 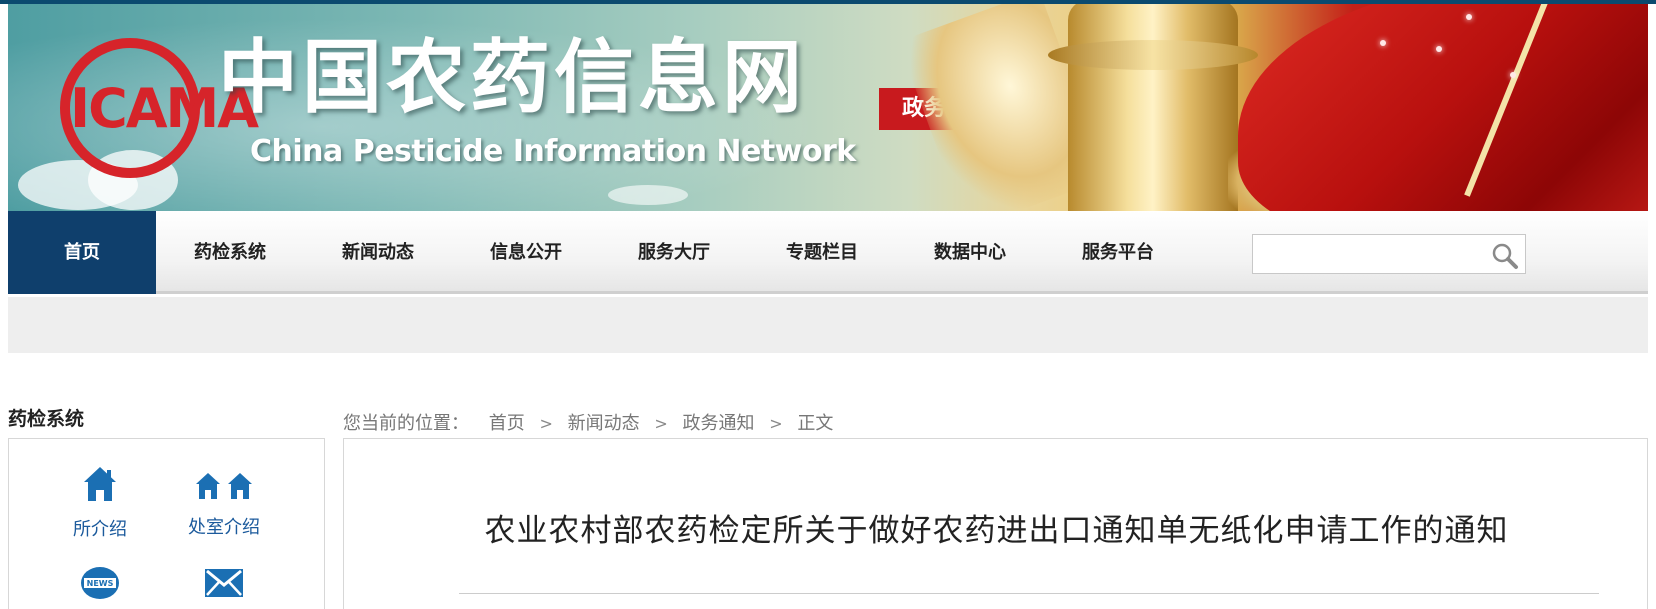 I want to click on breadcrumb-item-news: 新闻动态, so click(x=604, y=423).